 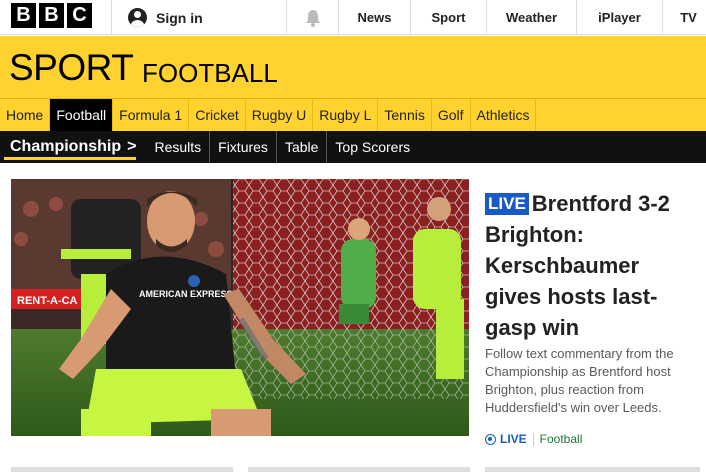 I want to click on nav-tv: TV, so click(x=684, y=17).